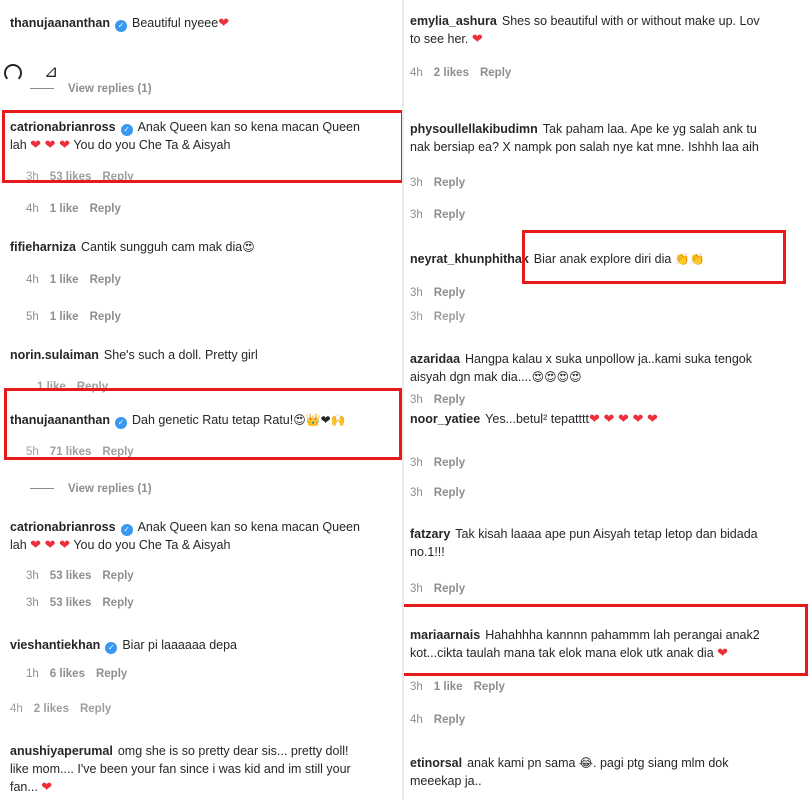 This screenshot has height=800, width=808. I want to click on comment-meta: 5h 71 likes Reply, so click(85, 452).